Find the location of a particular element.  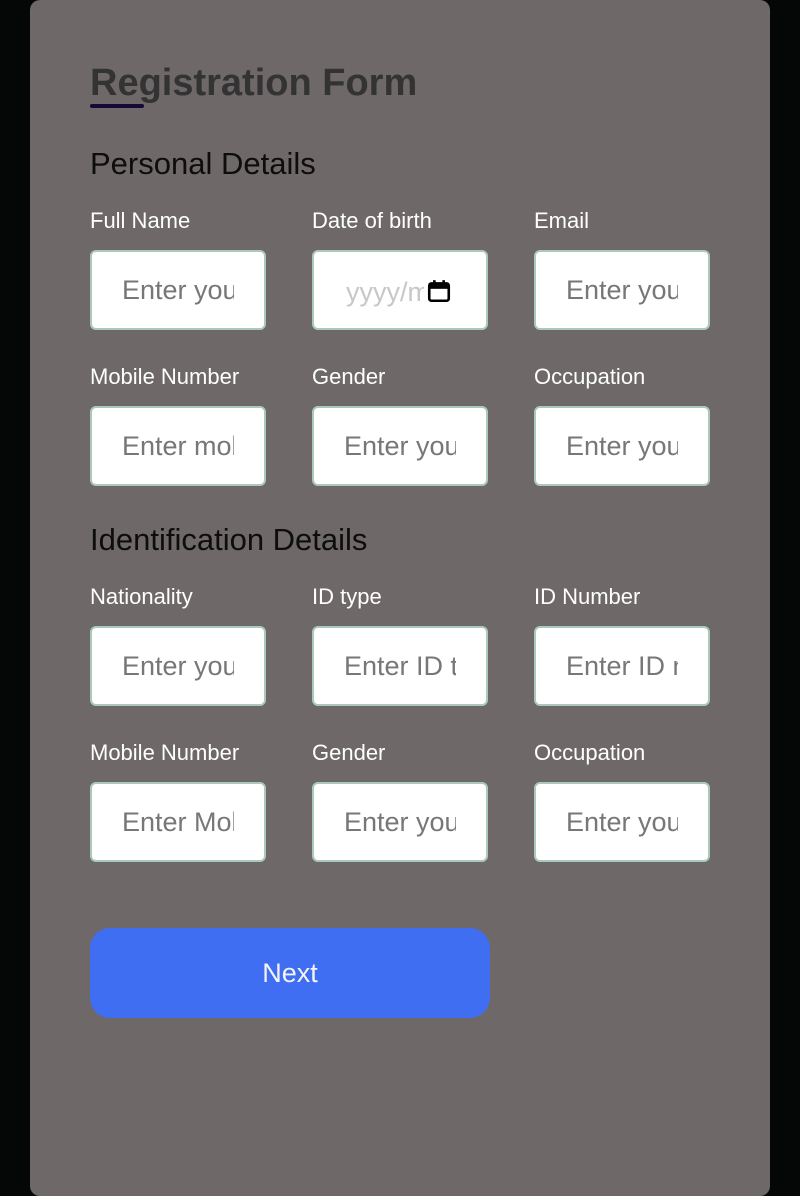

id-type-field: ID type is located at coordinates (400, 645).